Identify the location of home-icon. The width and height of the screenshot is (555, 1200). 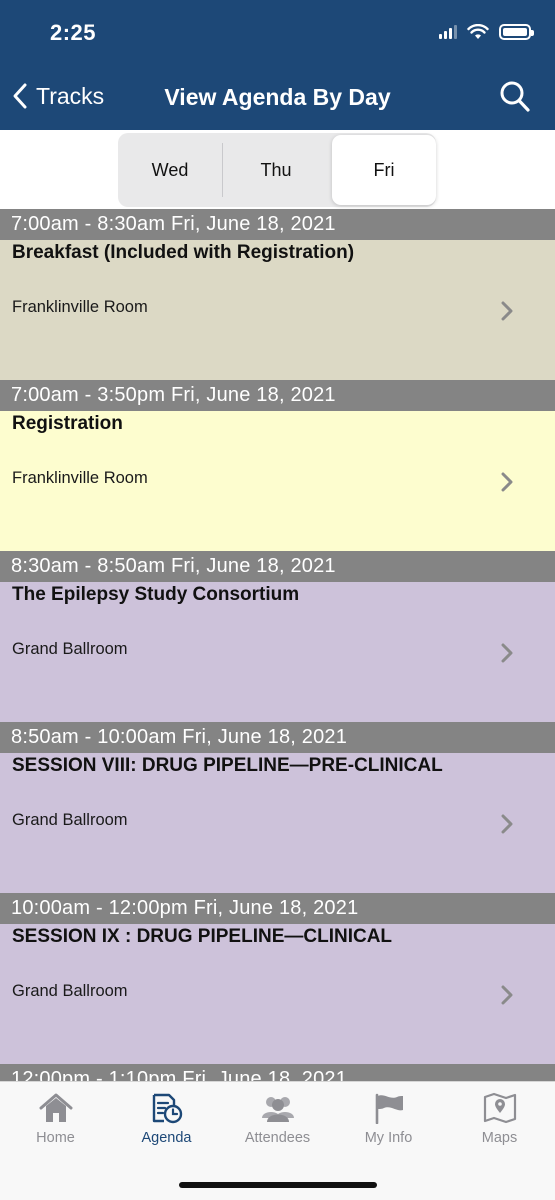
(55, 1107).